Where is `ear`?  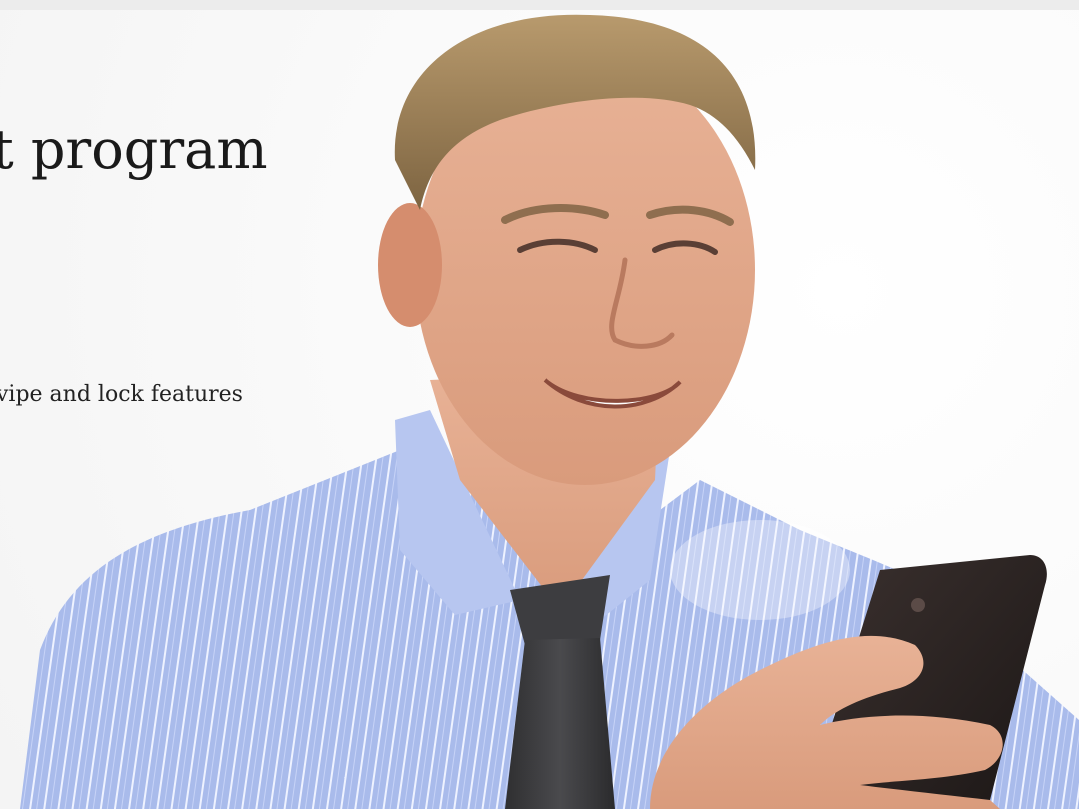 ear is located at coordinates (410, 265).